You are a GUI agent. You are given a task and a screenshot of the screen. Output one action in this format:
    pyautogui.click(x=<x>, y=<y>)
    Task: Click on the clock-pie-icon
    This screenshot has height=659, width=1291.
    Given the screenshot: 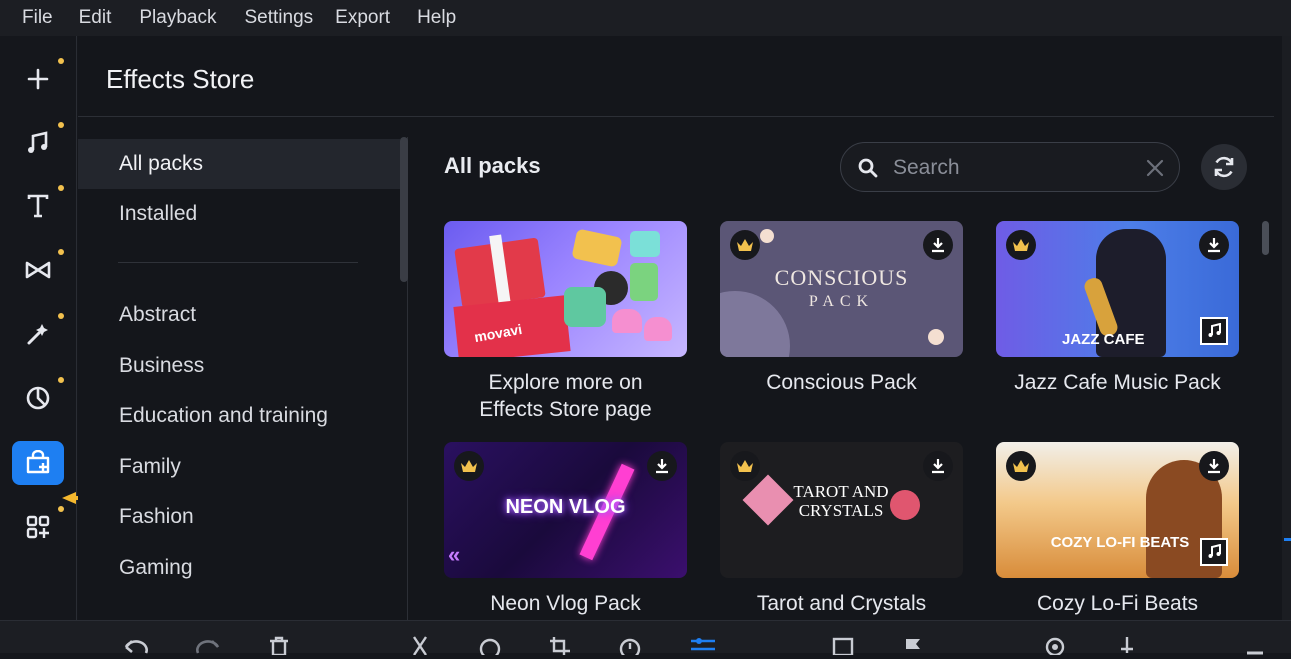 What is the action you would take?
    pyautogui.click(x=38, y=398)
    